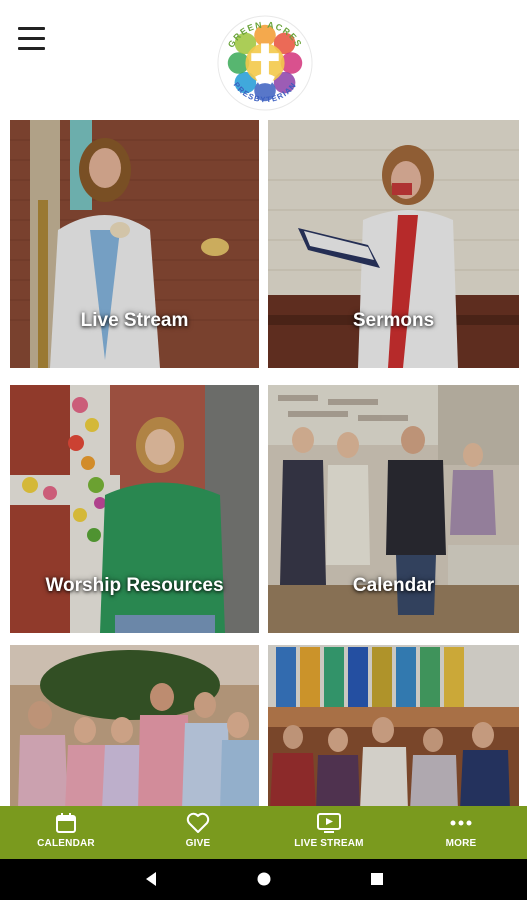  Describe the element at coordinates (198, 822) in the screenshot. I see `heart-icon` at that location.